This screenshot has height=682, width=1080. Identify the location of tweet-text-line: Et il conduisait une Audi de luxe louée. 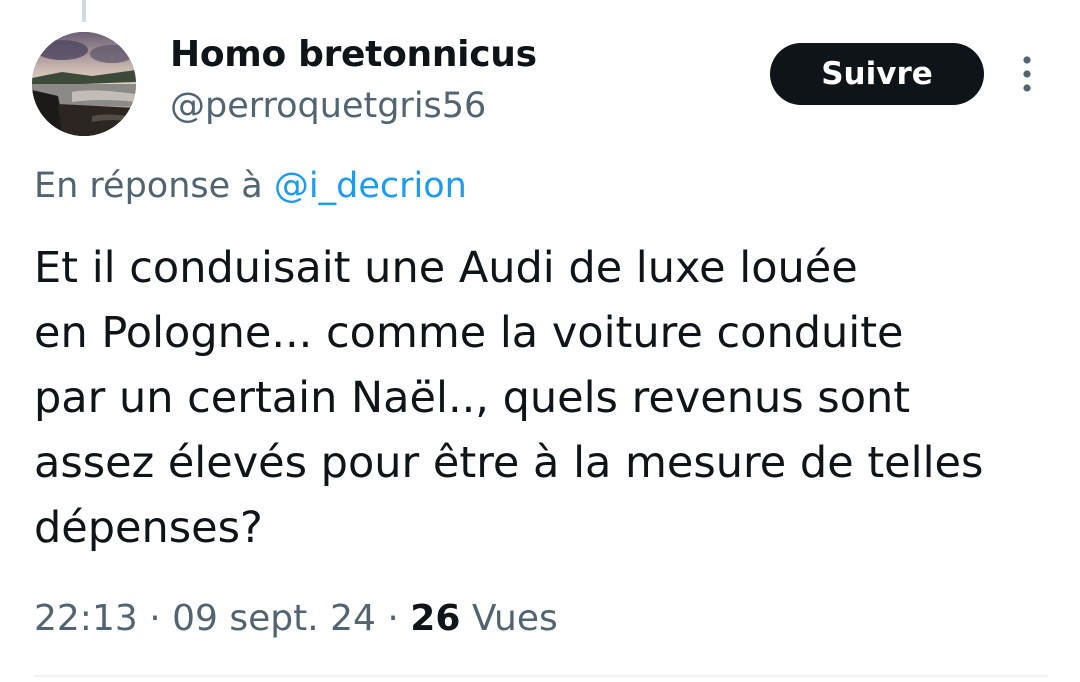
(446, 268).